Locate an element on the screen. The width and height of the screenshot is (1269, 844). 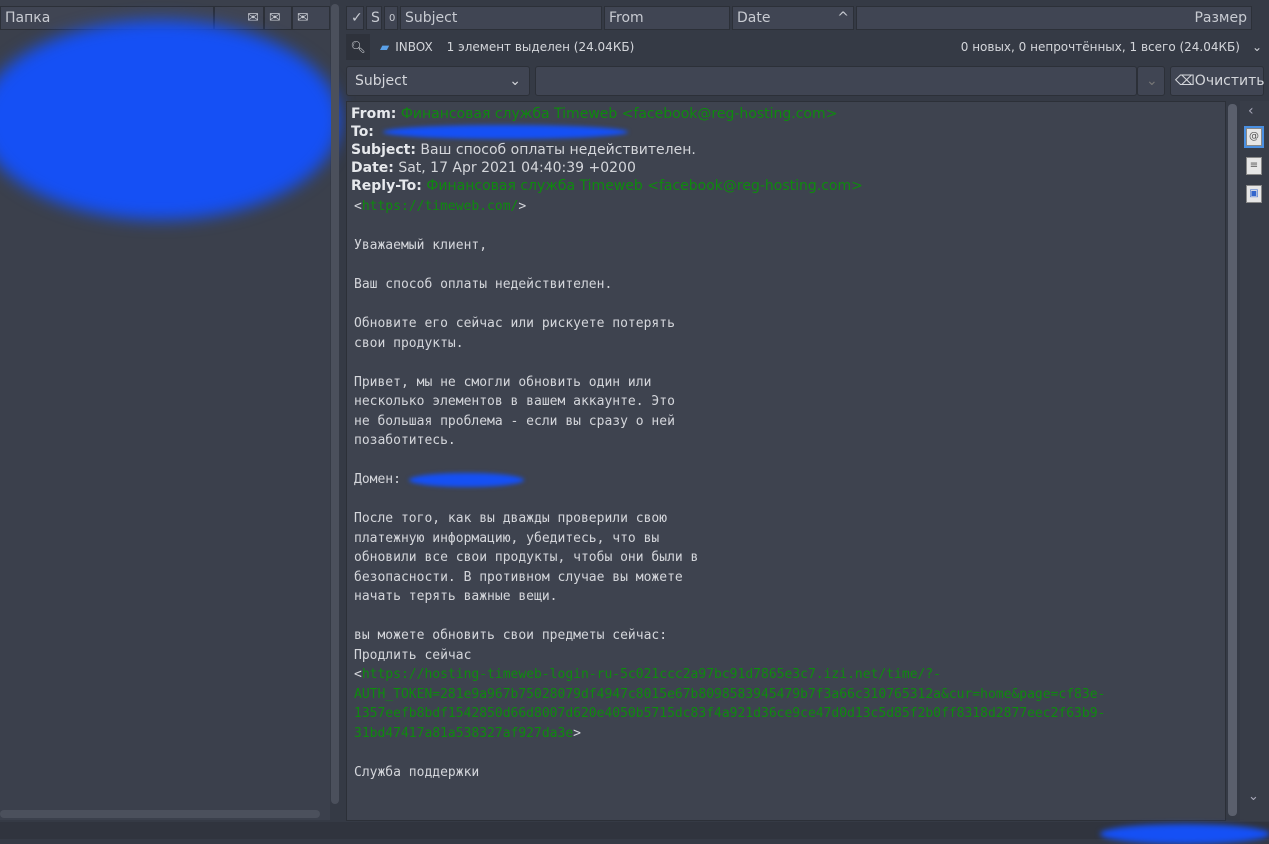
body-signature: Служба поддержки is located at coordinates (417, 772).